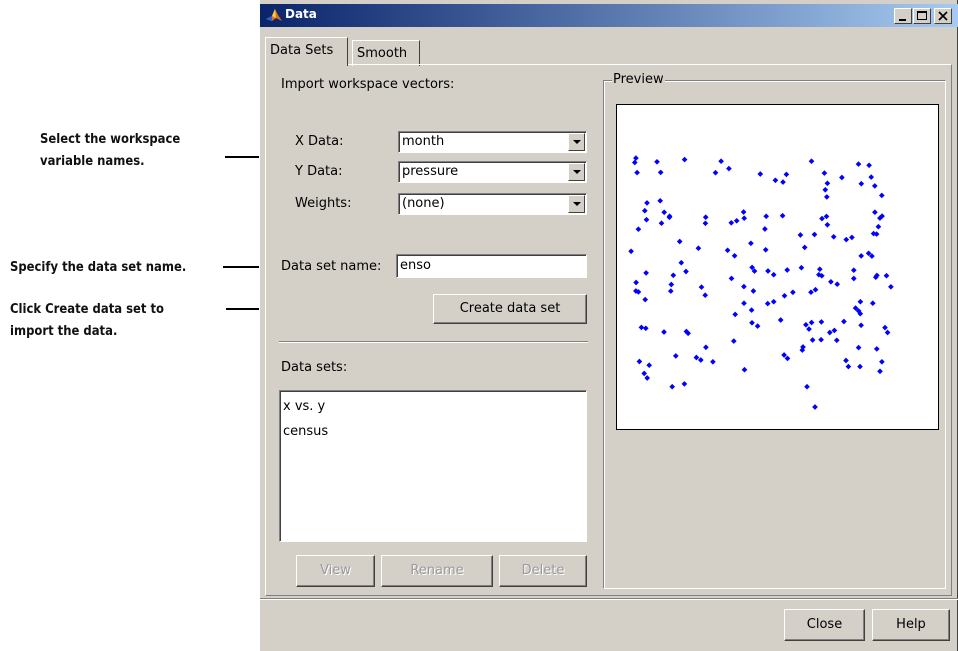  What do you see at coordinates (98, 267) in the screenshot?
I see `callout-specify-name: Specify the data set name.` at bounding box center [98, 267].